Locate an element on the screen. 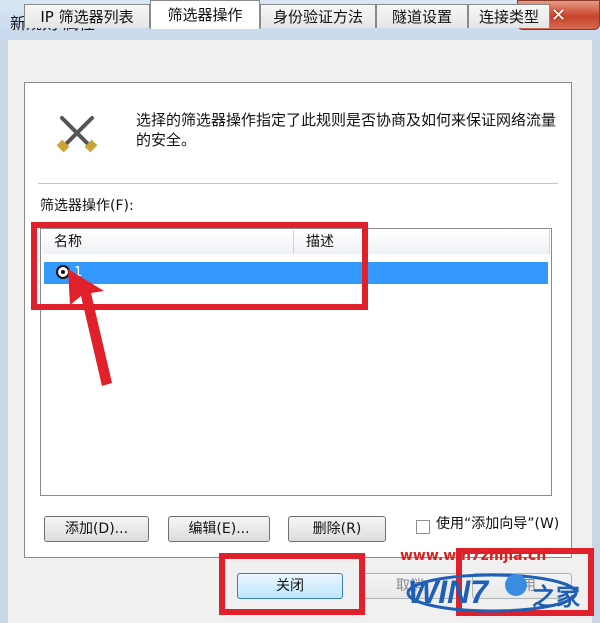 The height and width of the screenshot is (623, 600). tab-tunnel-settings: 隧道设置 is located at coordinates (422, 16).